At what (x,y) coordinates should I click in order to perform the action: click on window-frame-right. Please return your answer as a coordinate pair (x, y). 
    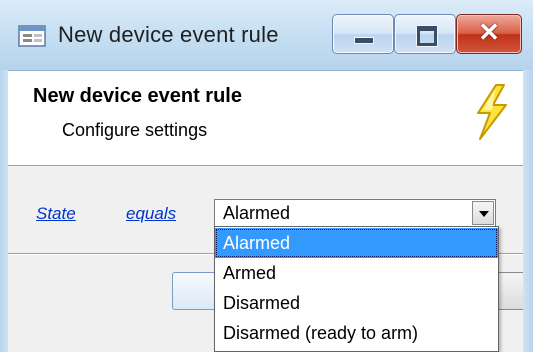
    Looking at the image, I should click on (528, 211).